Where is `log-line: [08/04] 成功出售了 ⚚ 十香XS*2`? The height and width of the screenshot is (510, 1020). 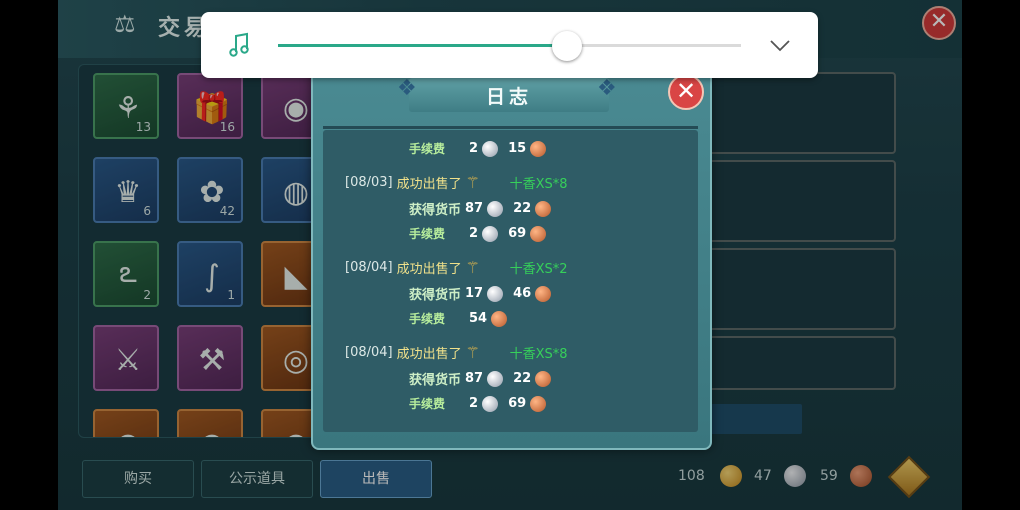
log-line: [08/04] 成功出售了 ⚚ 十香XS*2 is located at coordinates (456, 267).